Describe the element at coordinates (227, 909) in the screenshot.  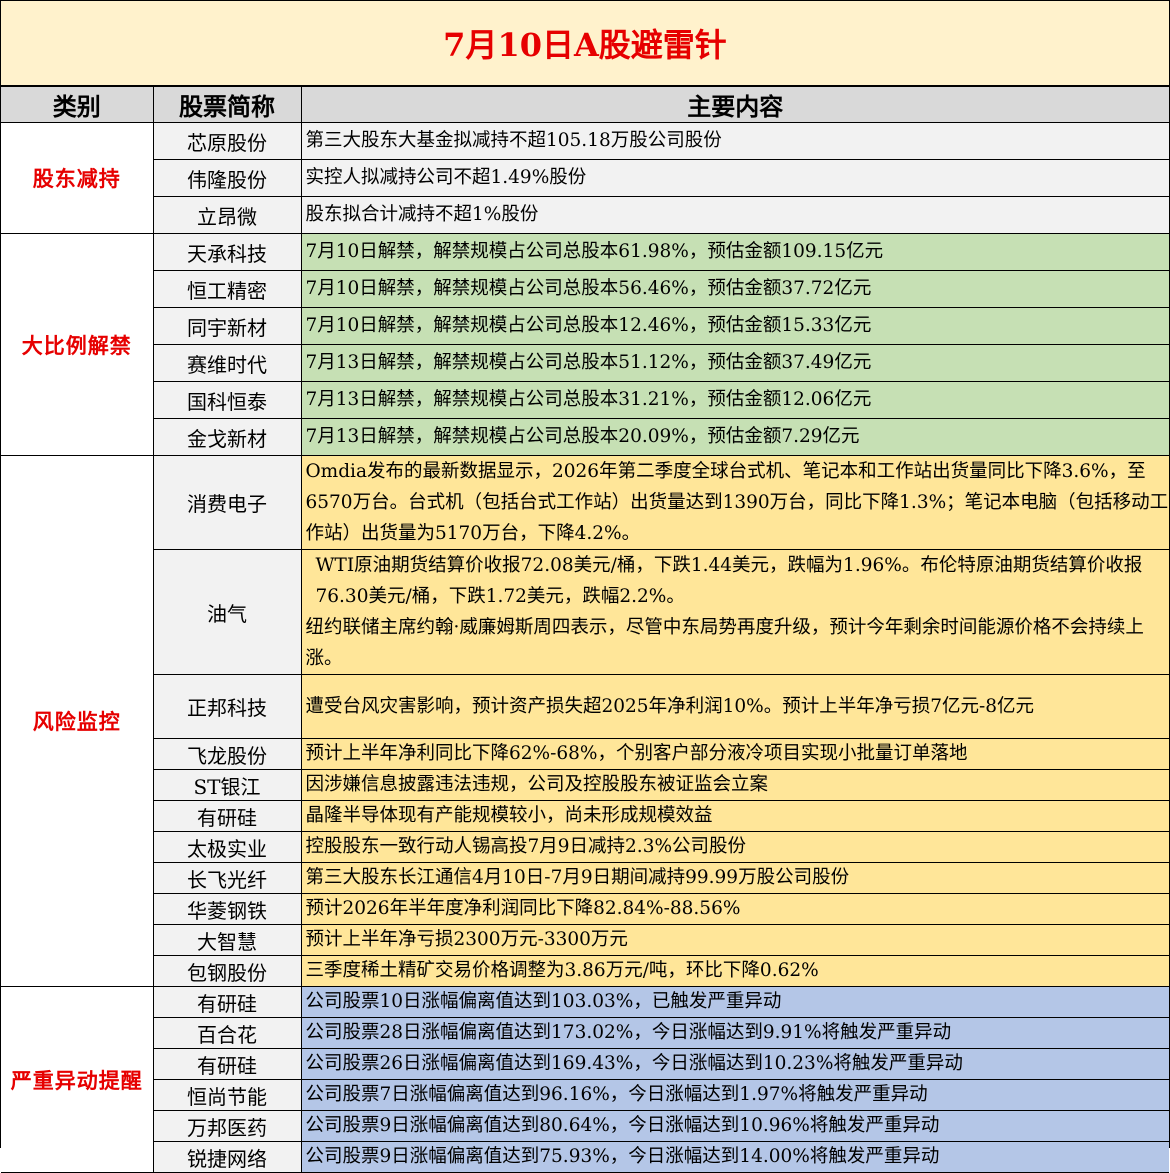
I see `stock-name: 华菱钢铁` at that location.